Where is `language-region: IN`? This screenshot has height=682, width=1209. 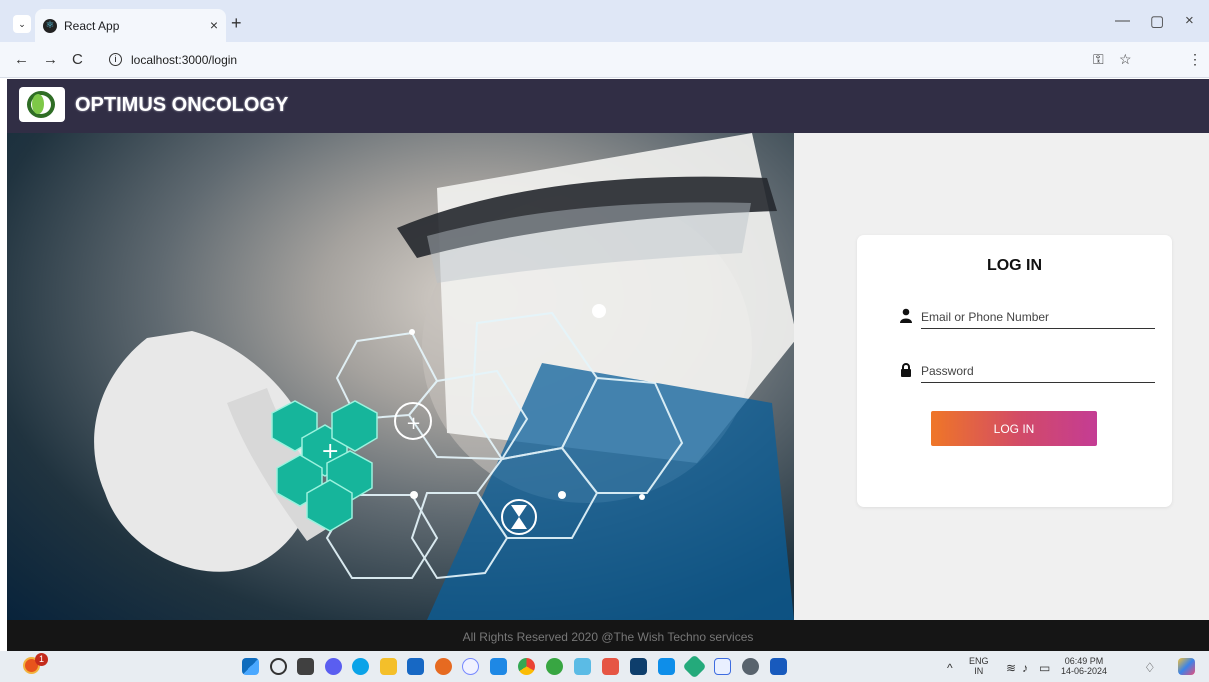
language-region: IN is located at coordinates (979, 671).